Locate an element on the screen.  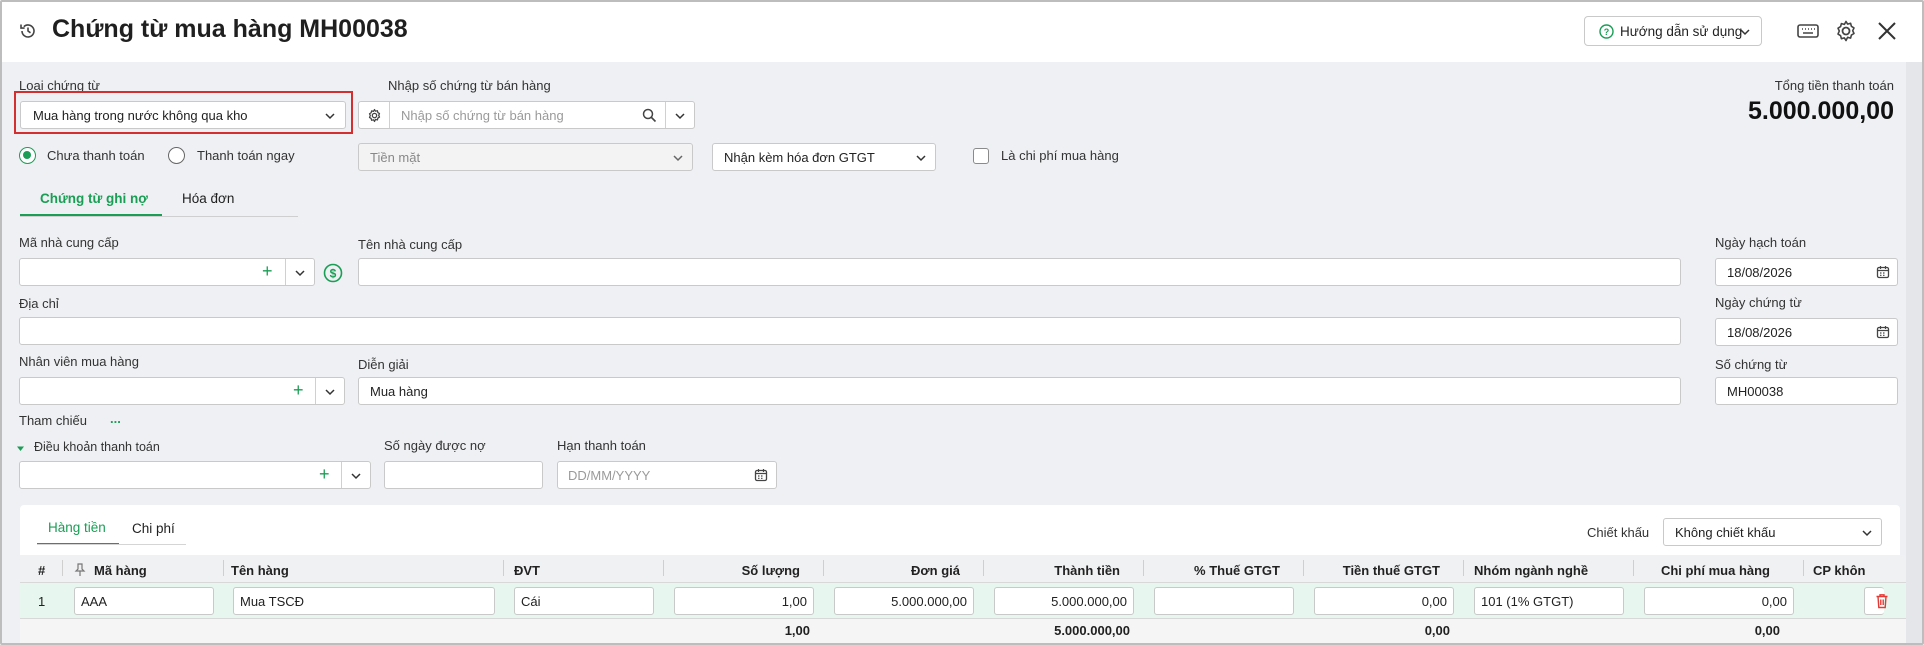
item-name-input: Mua TSCĐ is located at coordinates (364, 601).